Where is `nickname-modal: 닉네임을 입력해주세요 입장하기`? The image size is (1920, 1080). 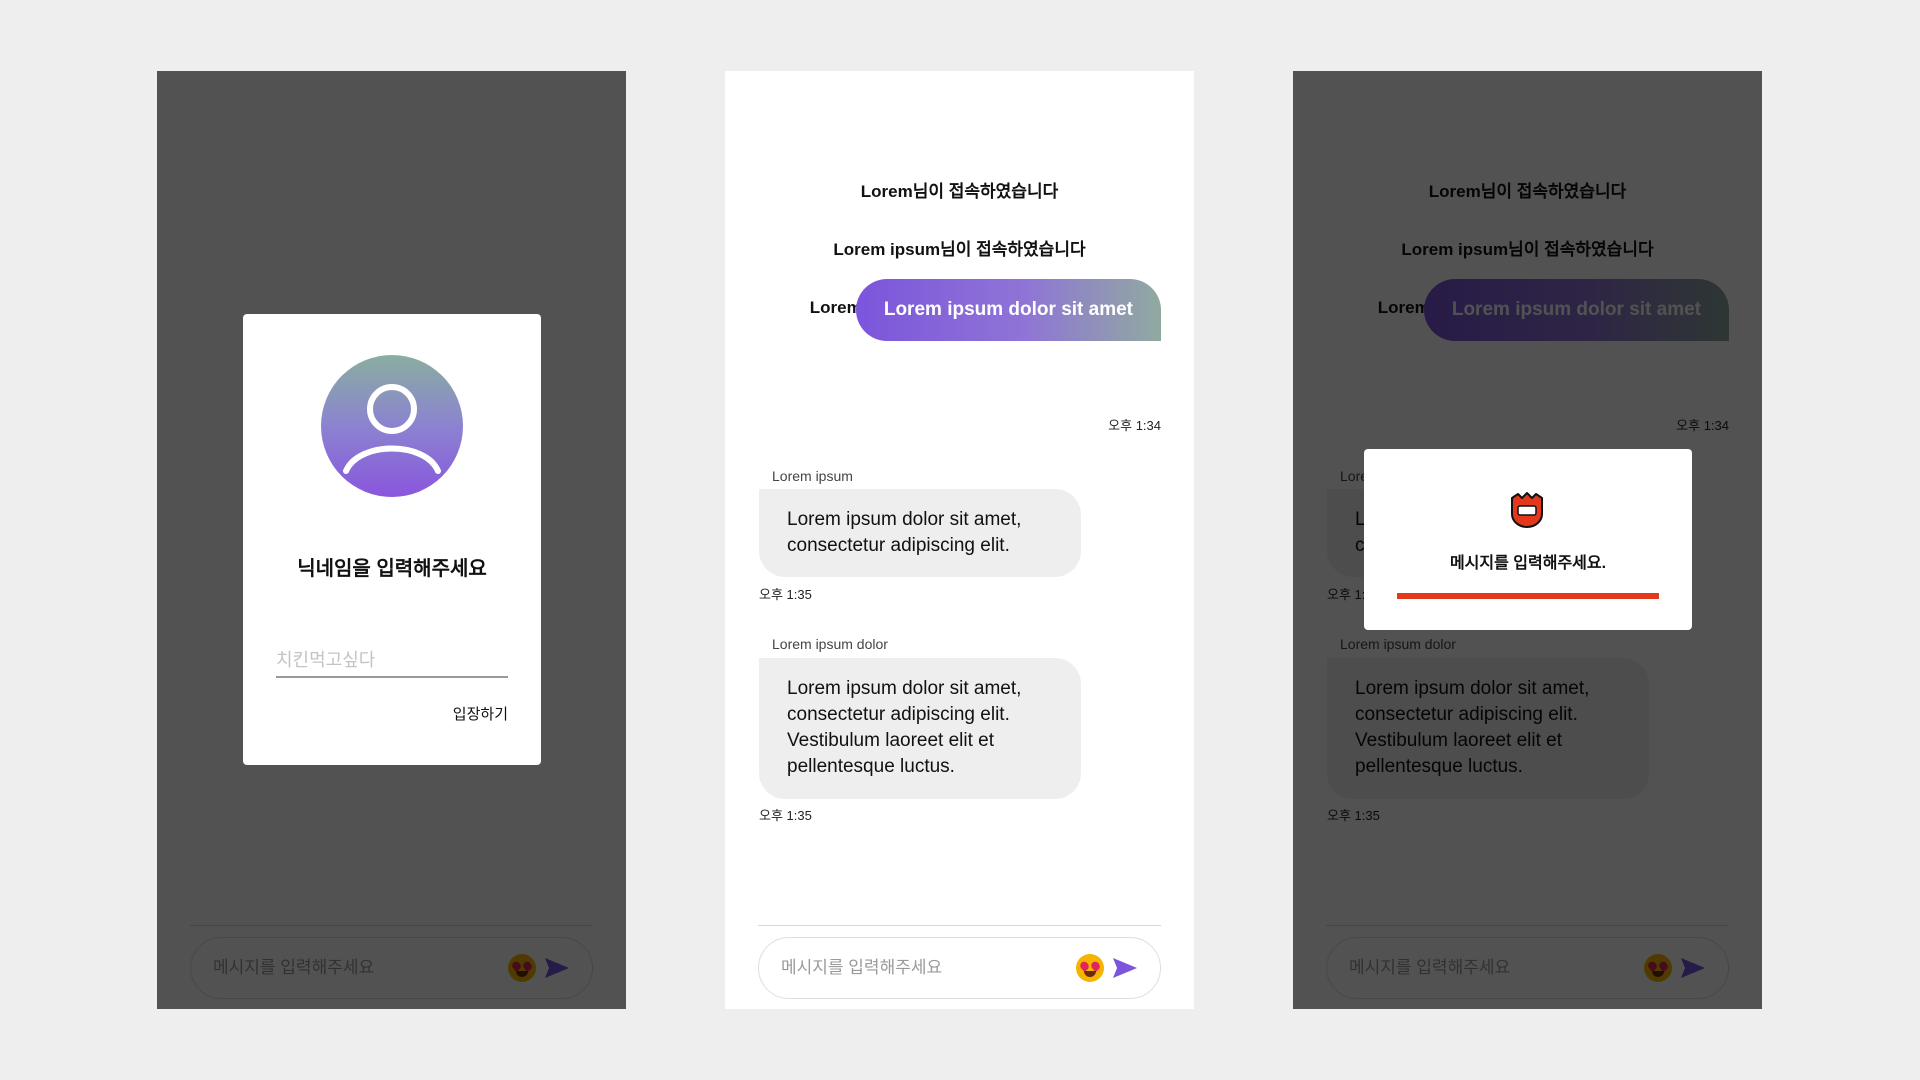 nickname-modal: 닉네임을 입력해주세요 입장하기 is located at coordinates (392, 539).